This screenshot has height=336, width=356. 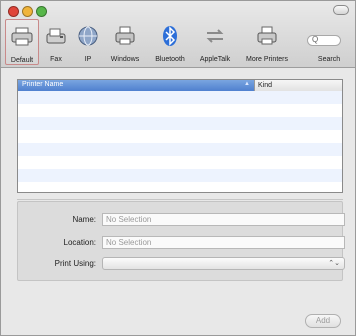 What do you see at coordinates (170, 59) in the screenshot?
I see `toolbar-bluetooth-label: Bluetooth` at bounding box center [170, 59].